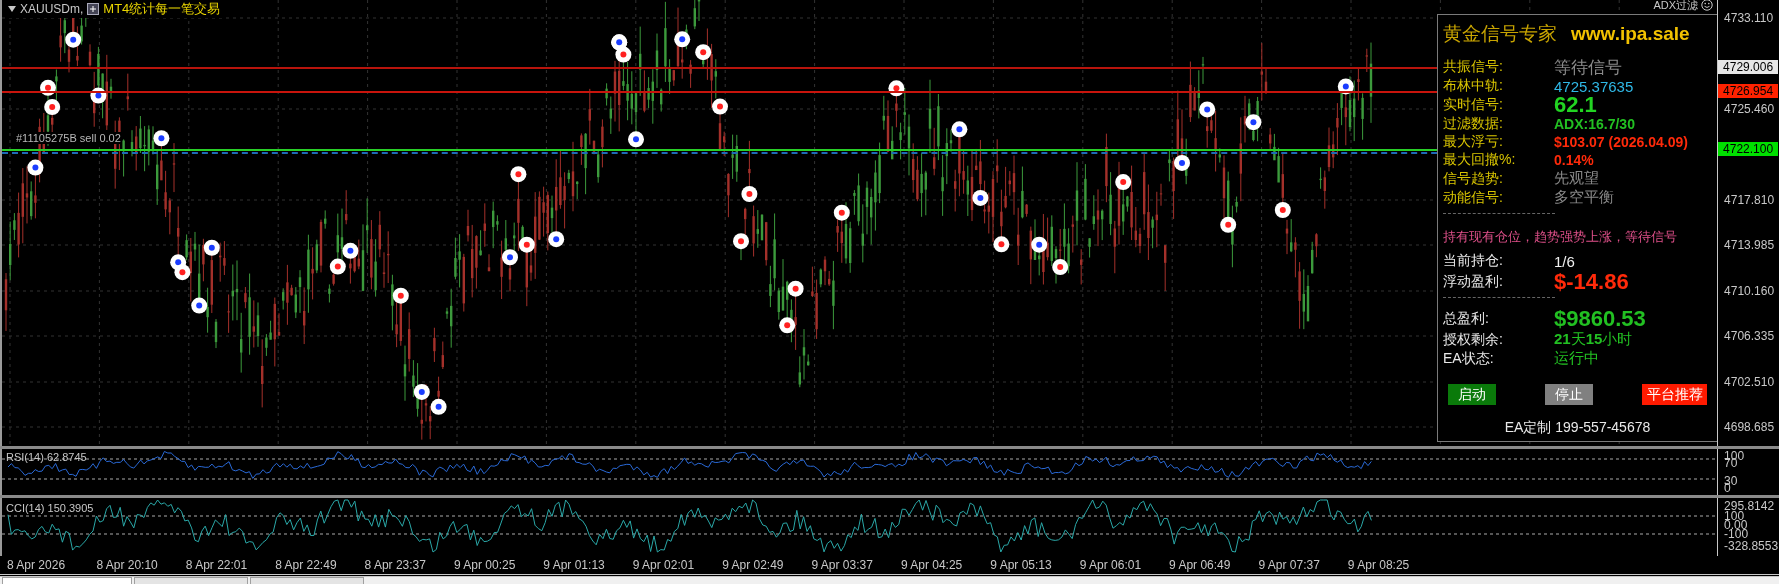 This screenshot has height=584, width=1779. What do you see at coordinates (1621, 142) in the screenshot?
I see `field-value: $103.07 (2026.04.09)` at bounding box center [1621, 142].